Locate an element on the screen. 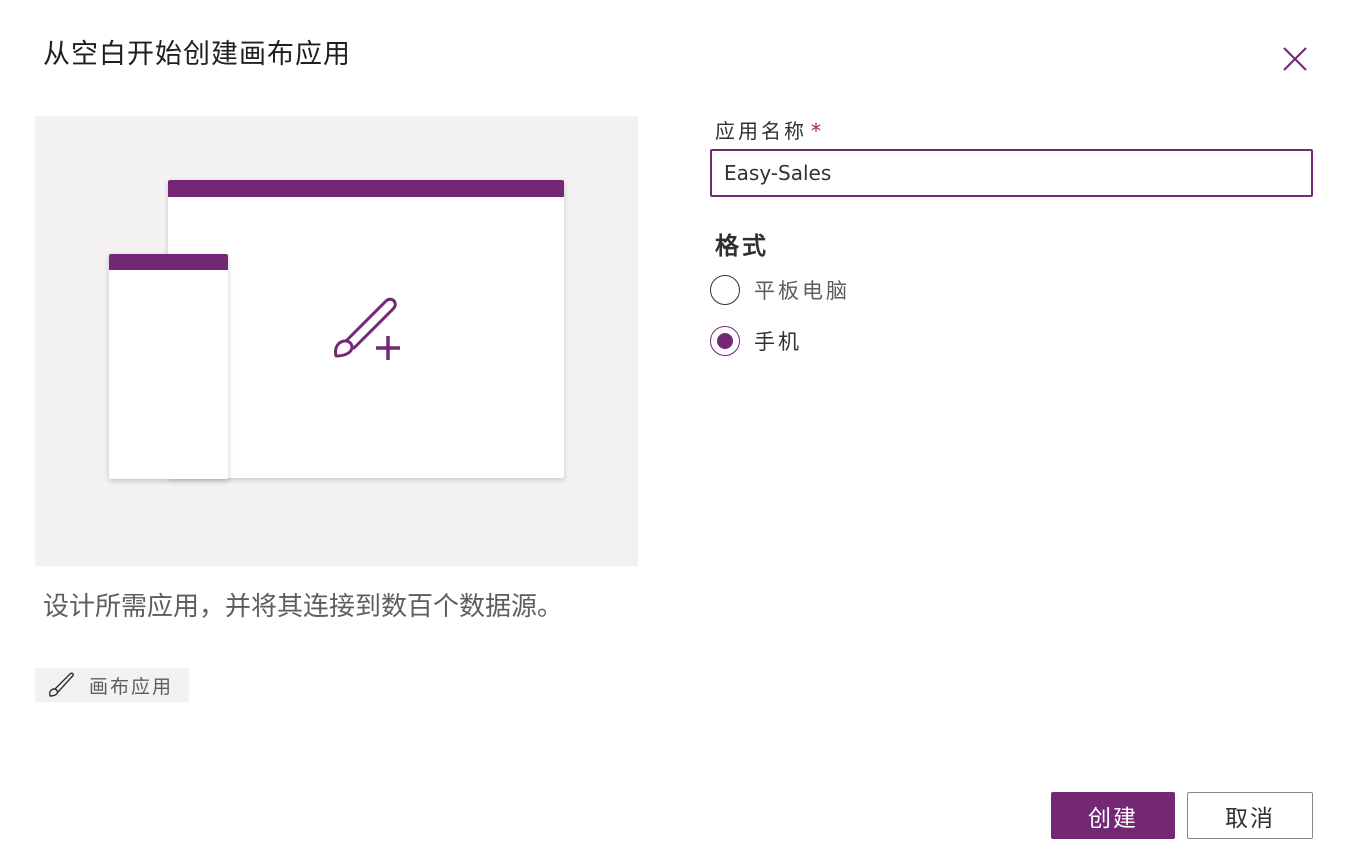 The height and width of the screenshot is (855, 1348). tag-label: 画布应用 is located at coordinates (131, 686).